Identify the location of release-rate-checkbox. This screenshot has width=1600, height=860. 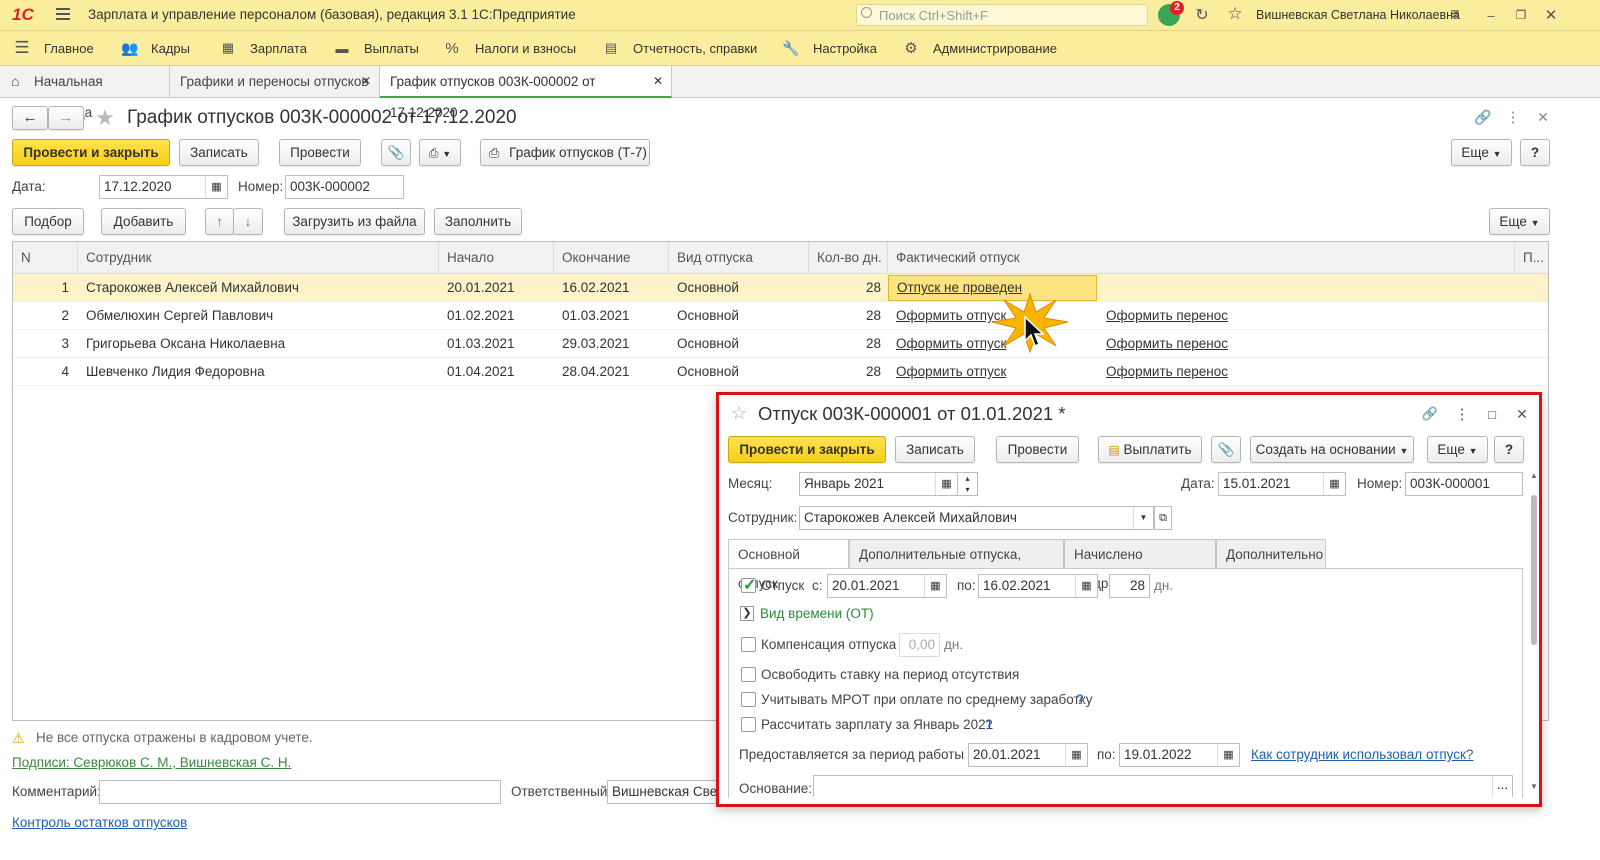
(748, 674).